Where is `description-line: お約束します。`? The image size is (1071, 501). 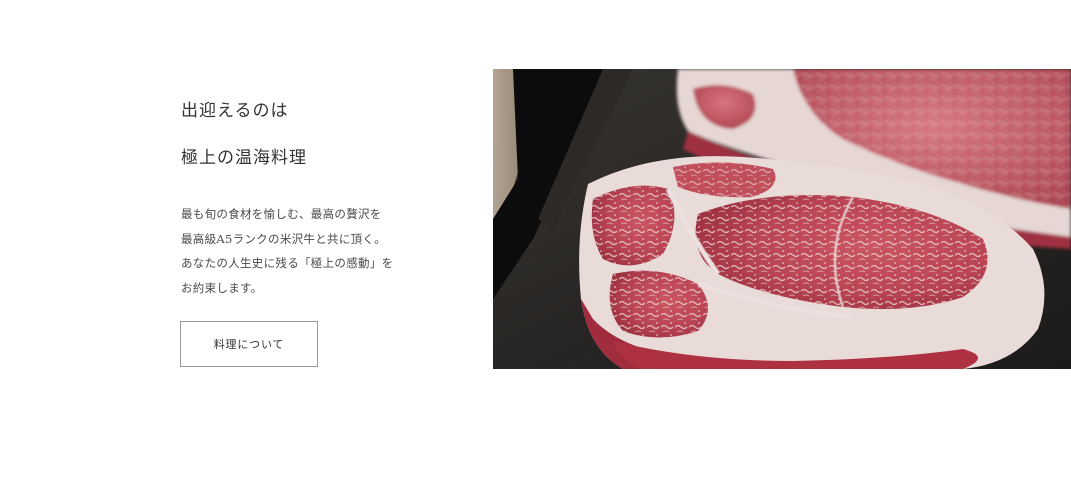
description-line: お約束します。 is located at coordinates (222, 287).